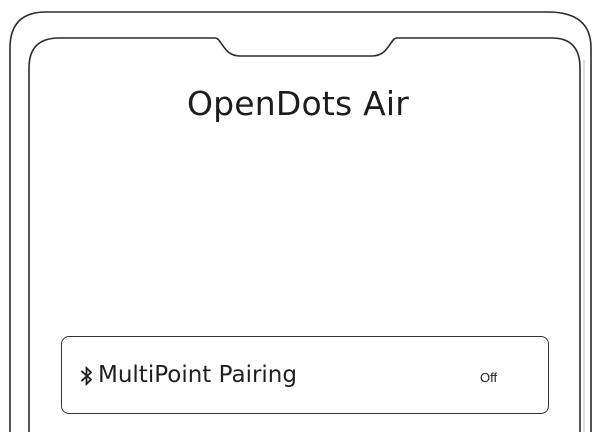  I want to click on multipoint-pairing-status: Off, so click(489, 377).